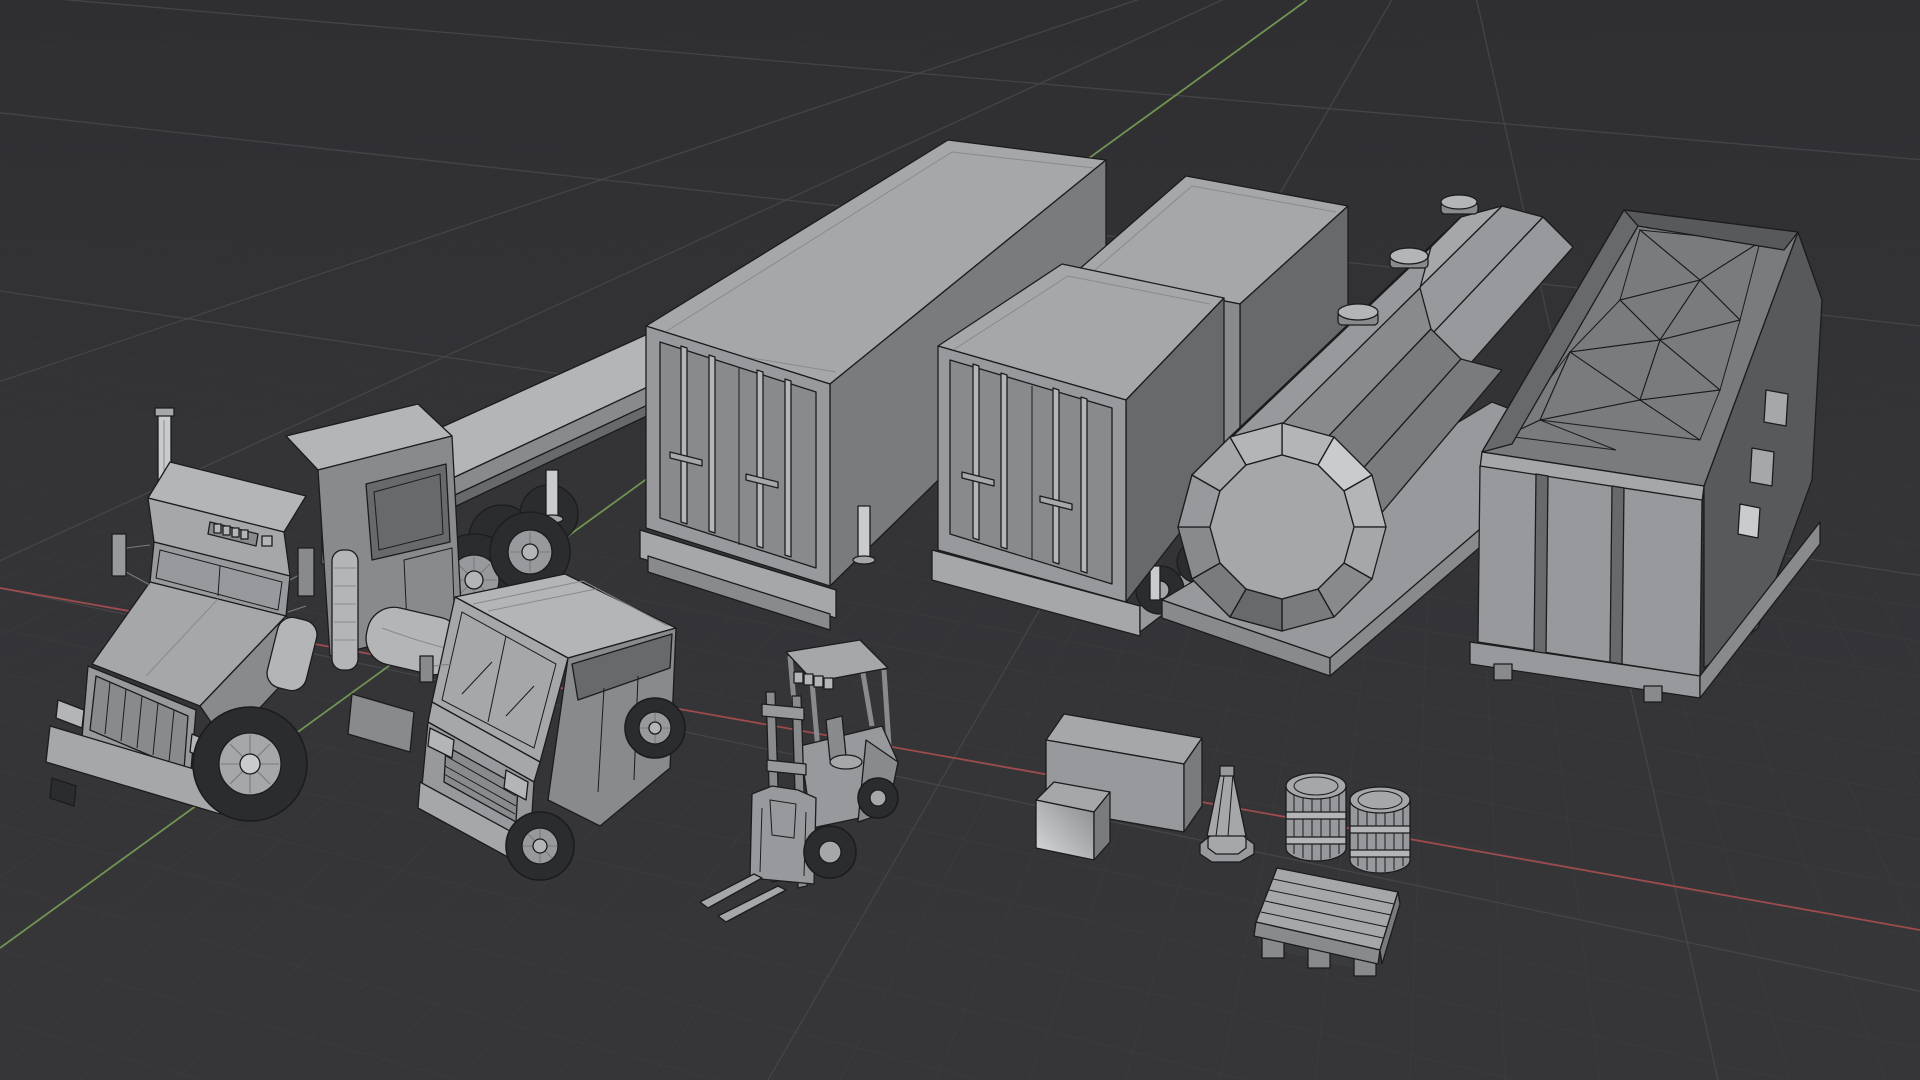  I want to click on van-front-wheel, so click(540, 846).